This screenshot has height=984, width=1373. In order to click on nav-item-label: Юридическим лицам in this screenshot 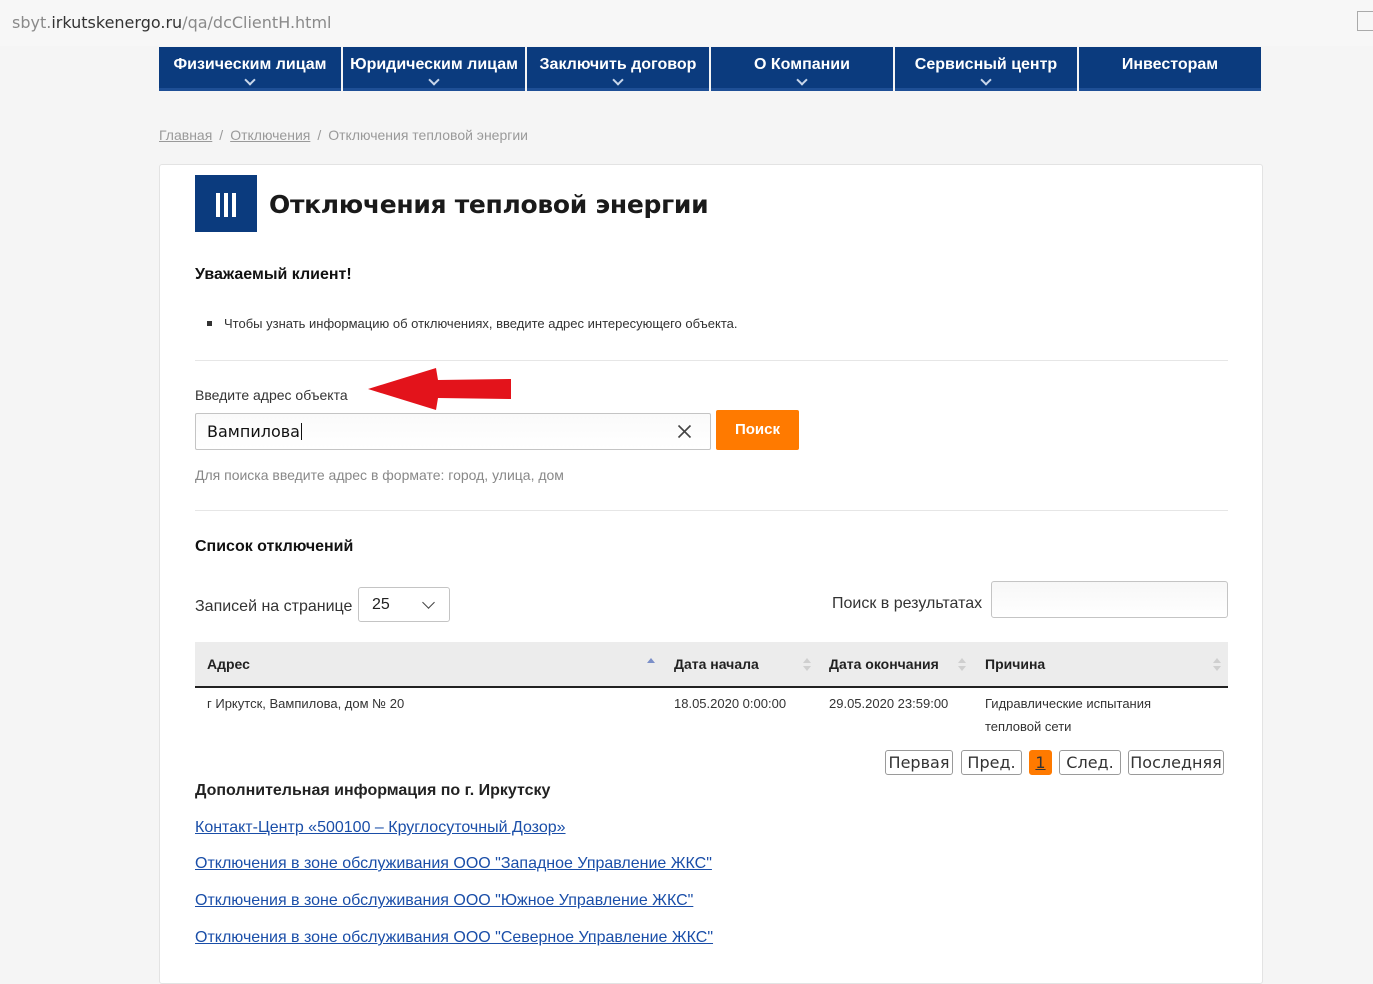, I will do `click(434, 64)`.